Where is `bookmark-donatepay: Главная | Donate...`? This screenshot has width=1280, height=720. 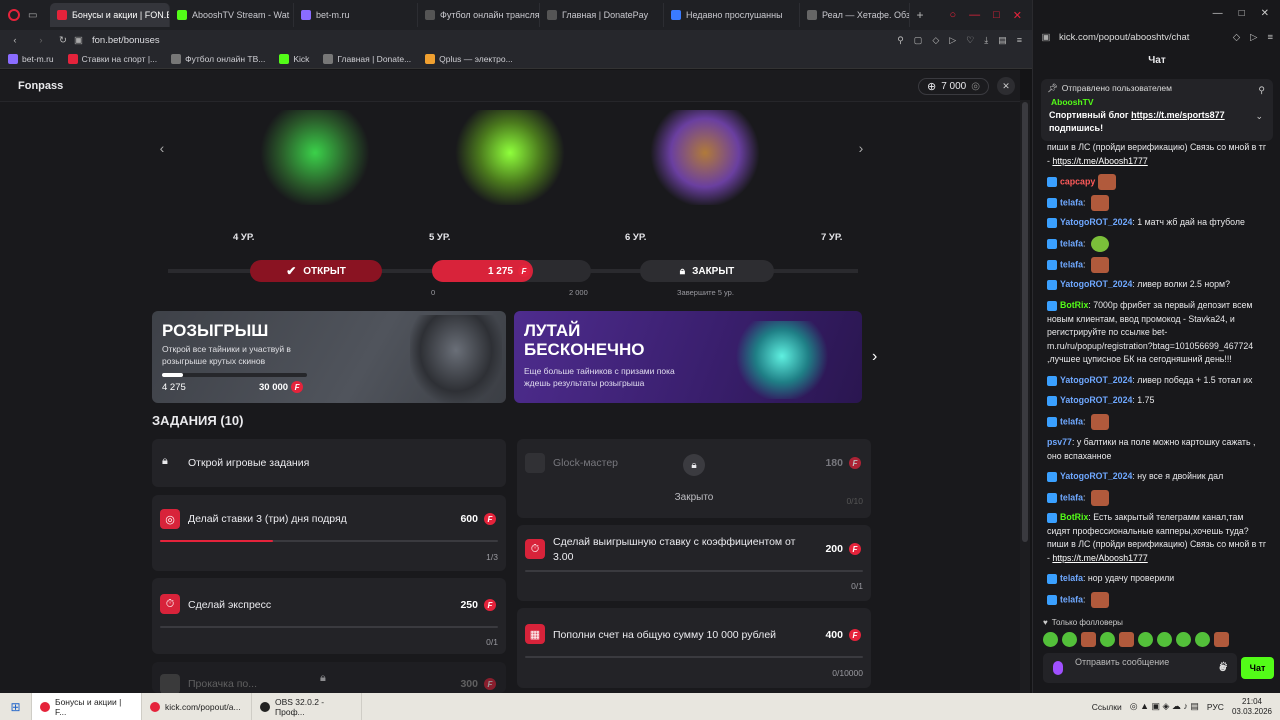 bookmark-donatepay: Главная | Donate... is located at coordinates (367, 59).